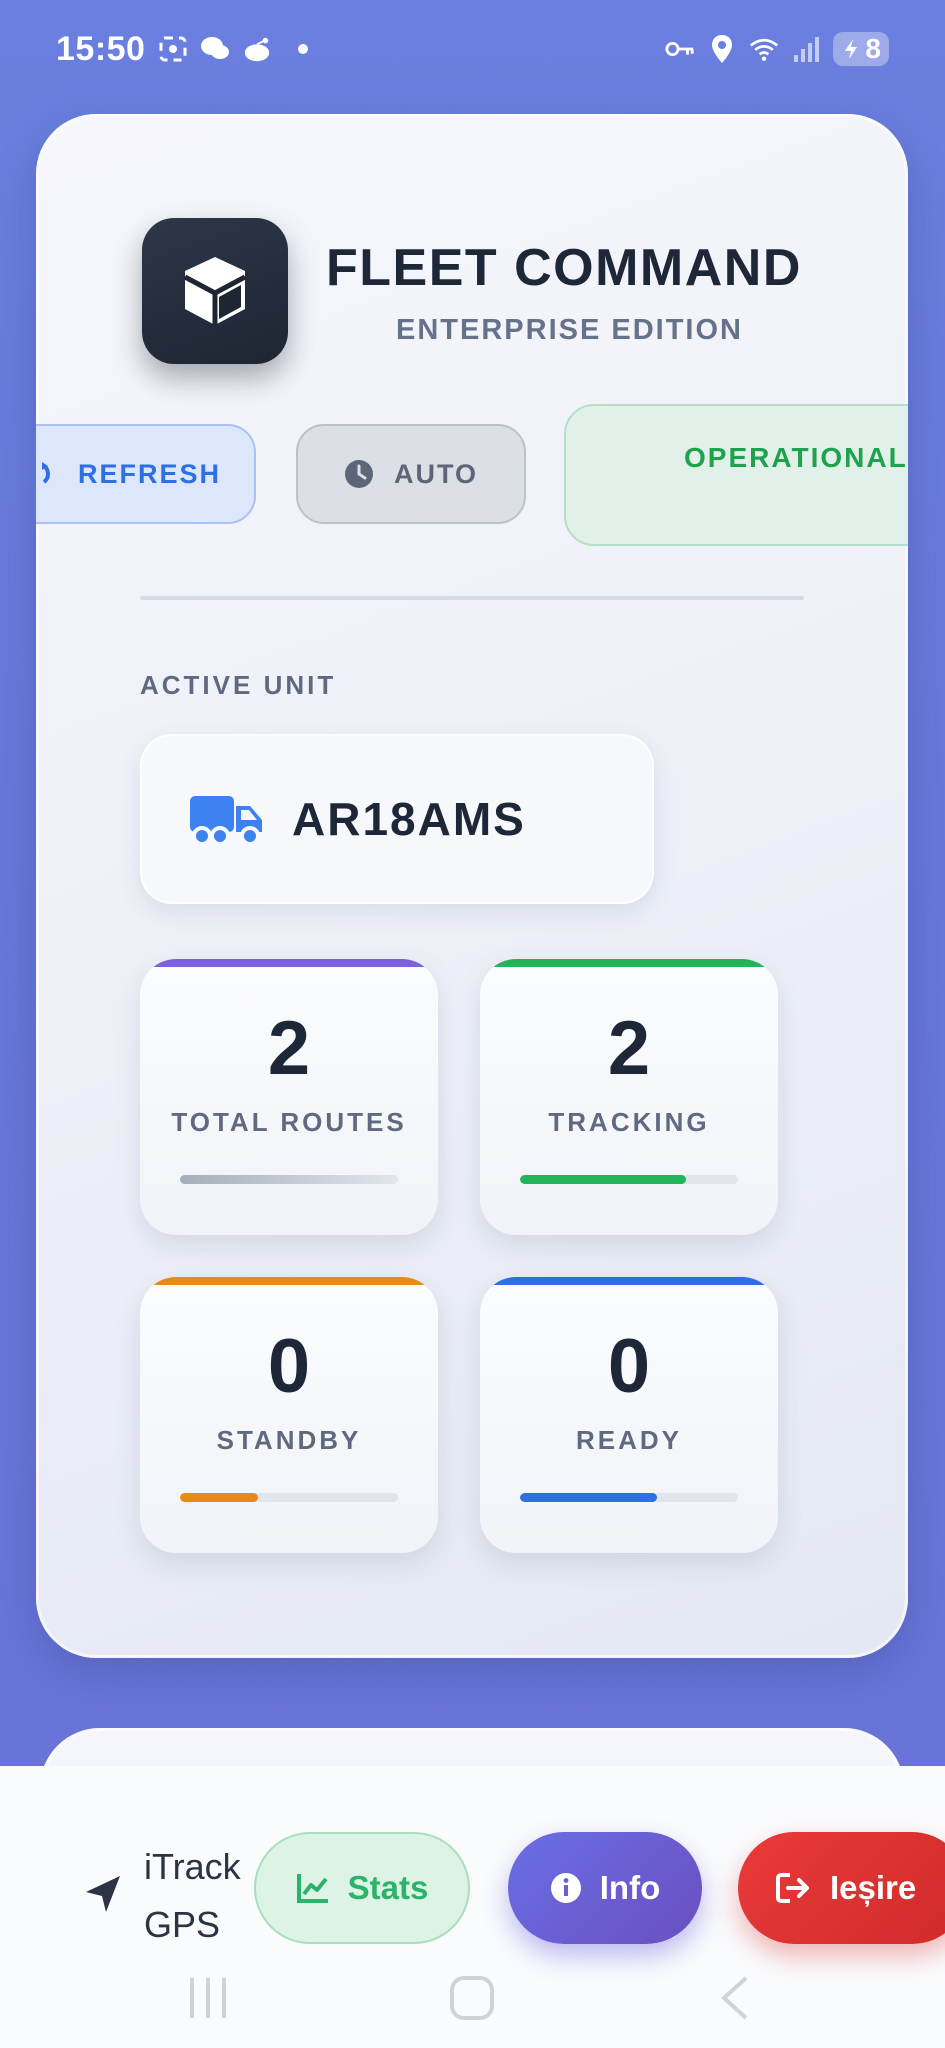  I want to click on unit-plate: AR18AMS, so click(409, 819).